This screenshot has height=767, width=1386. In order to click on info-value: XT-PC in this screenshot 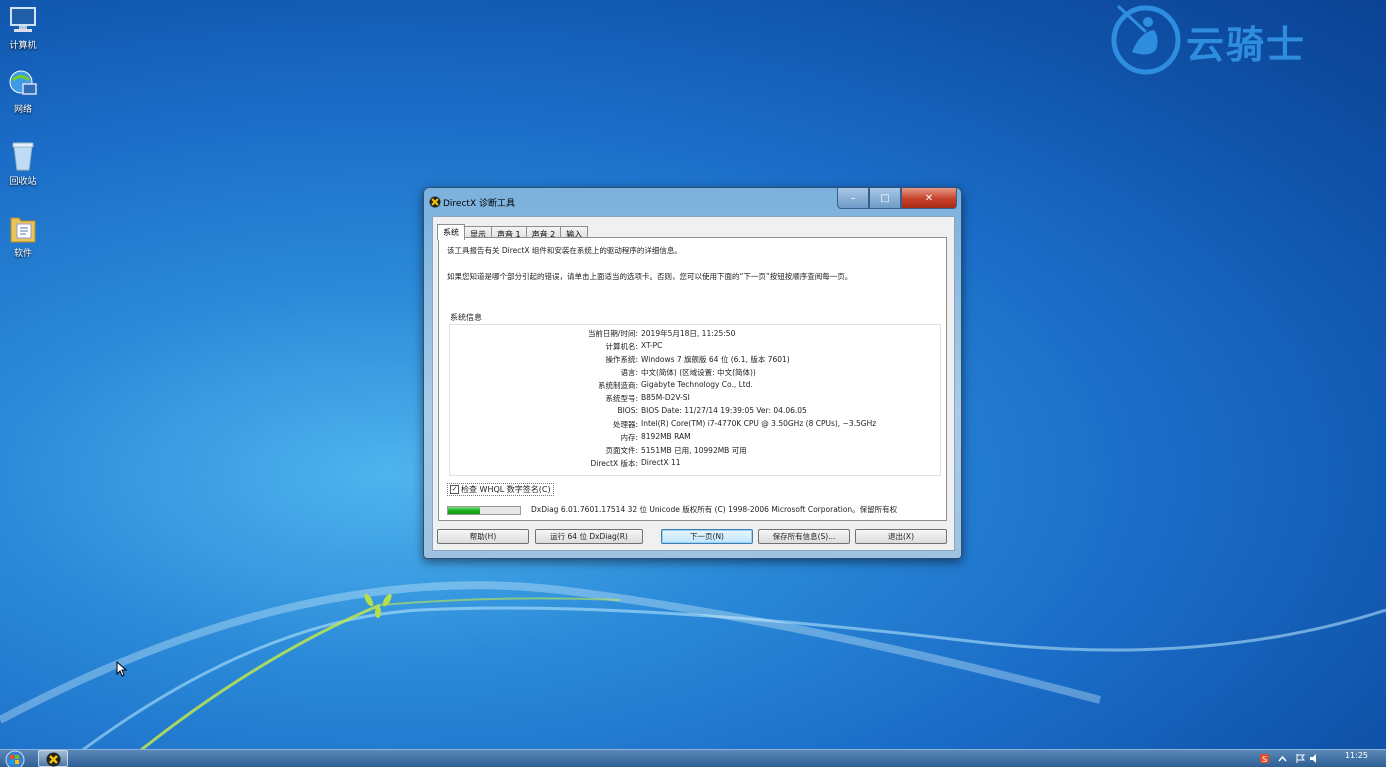, I will do `click(652, 345)`.